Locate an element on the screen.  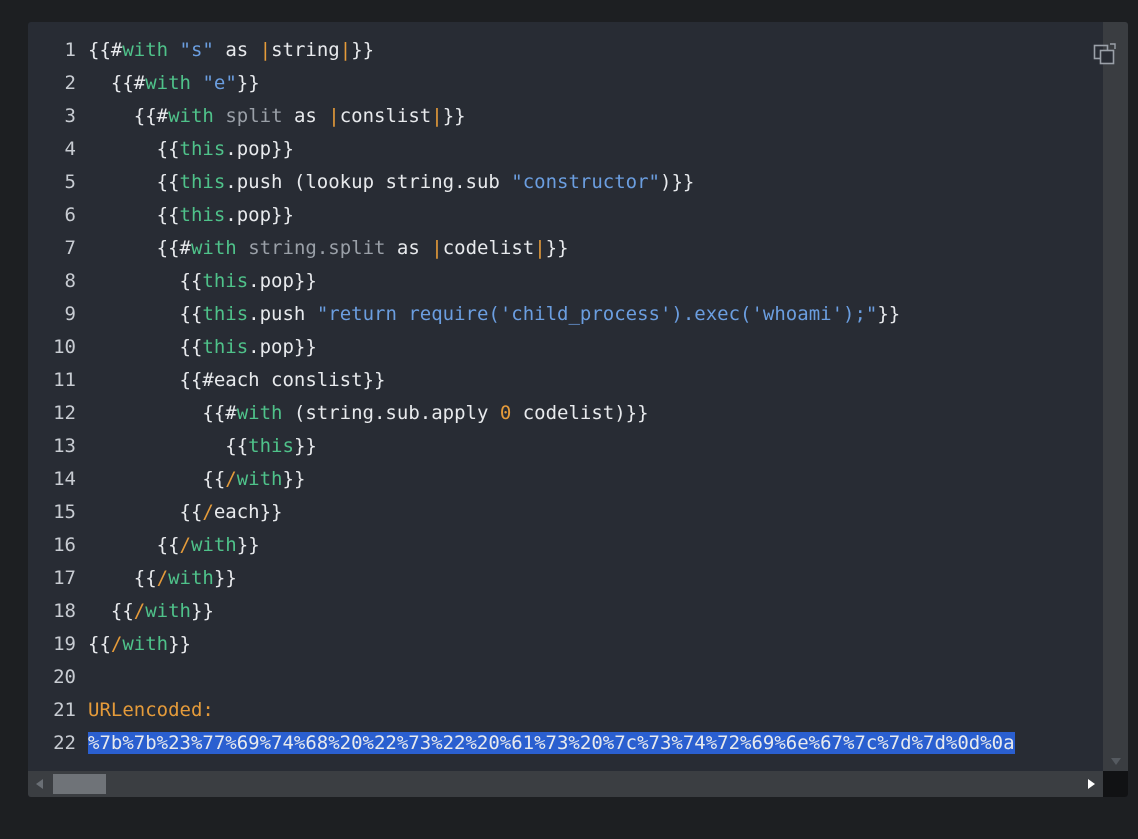
code-line: 20 is located at coordinates (565, 677).